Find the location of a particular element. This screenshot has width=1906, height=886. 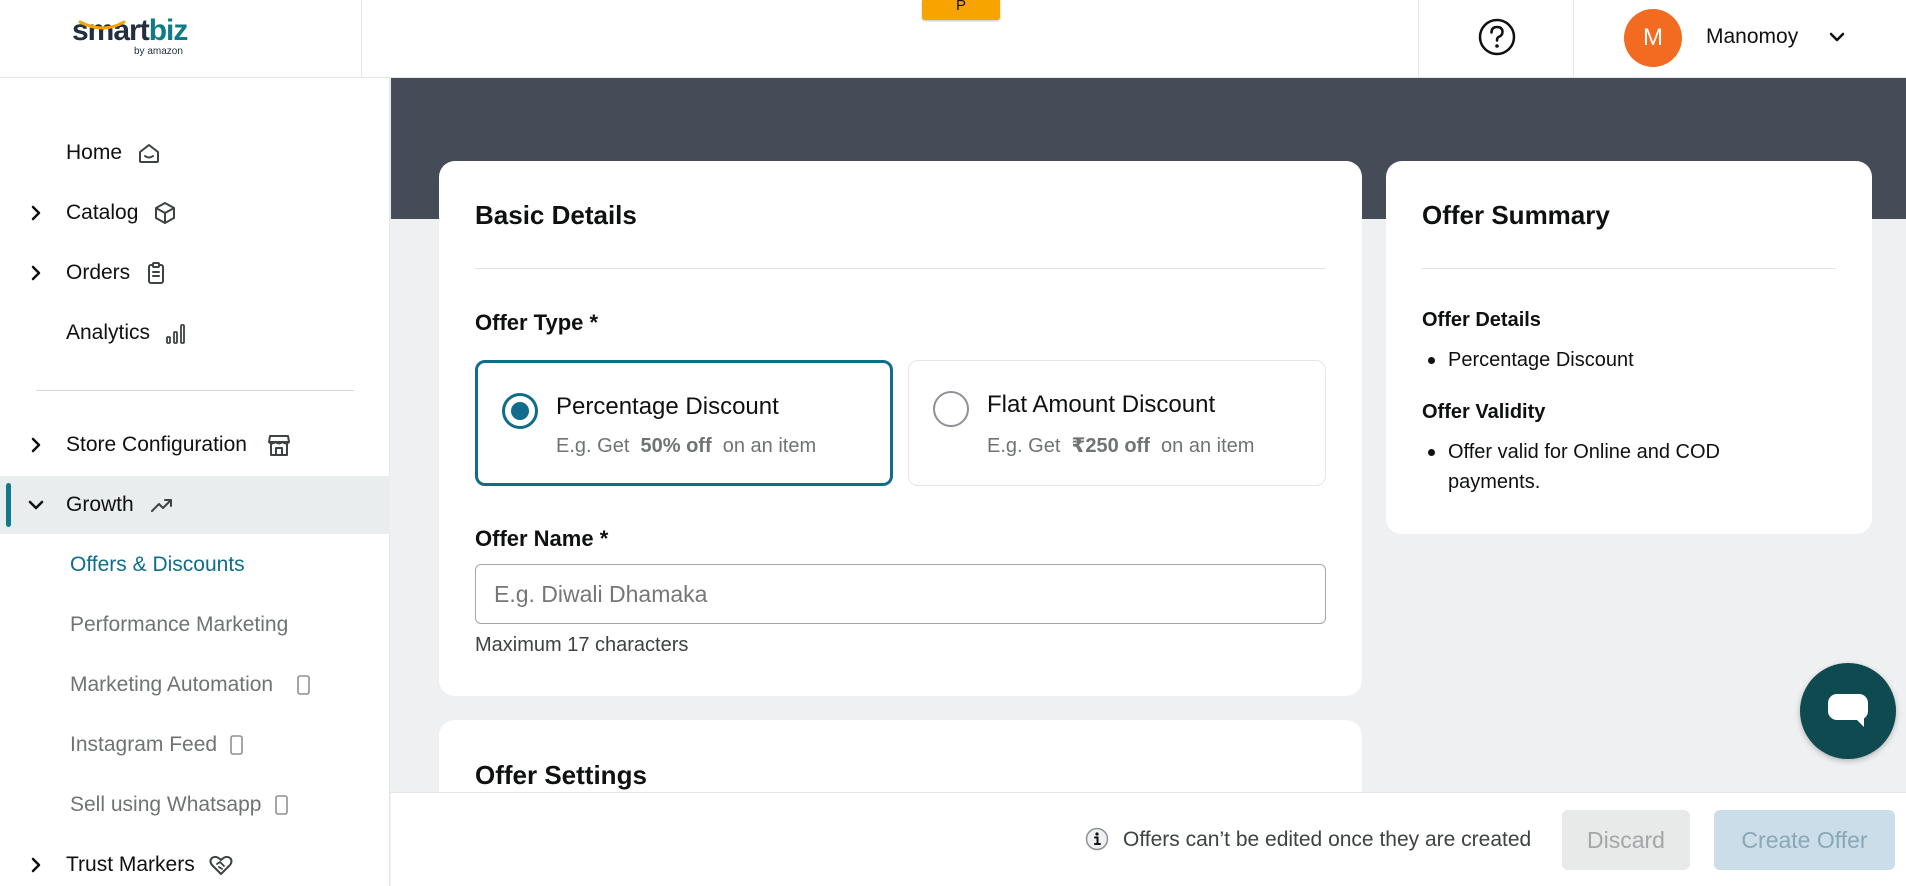

info-icon is located at coordinates (1097, 839).